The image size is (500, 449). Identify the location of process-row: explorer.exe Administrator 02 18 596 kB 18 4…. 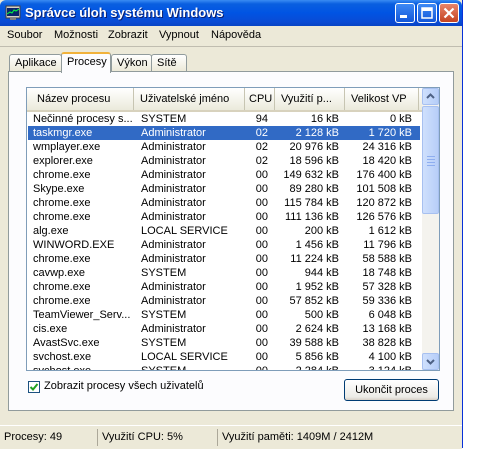
(224, 161).